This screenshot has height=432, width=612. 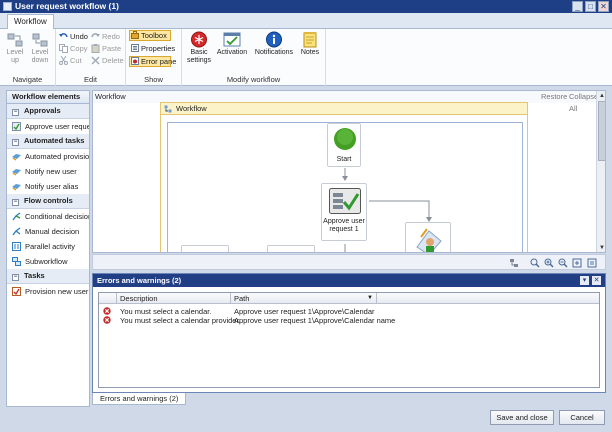 I want to click on task-node, so click(x=428, y=237).